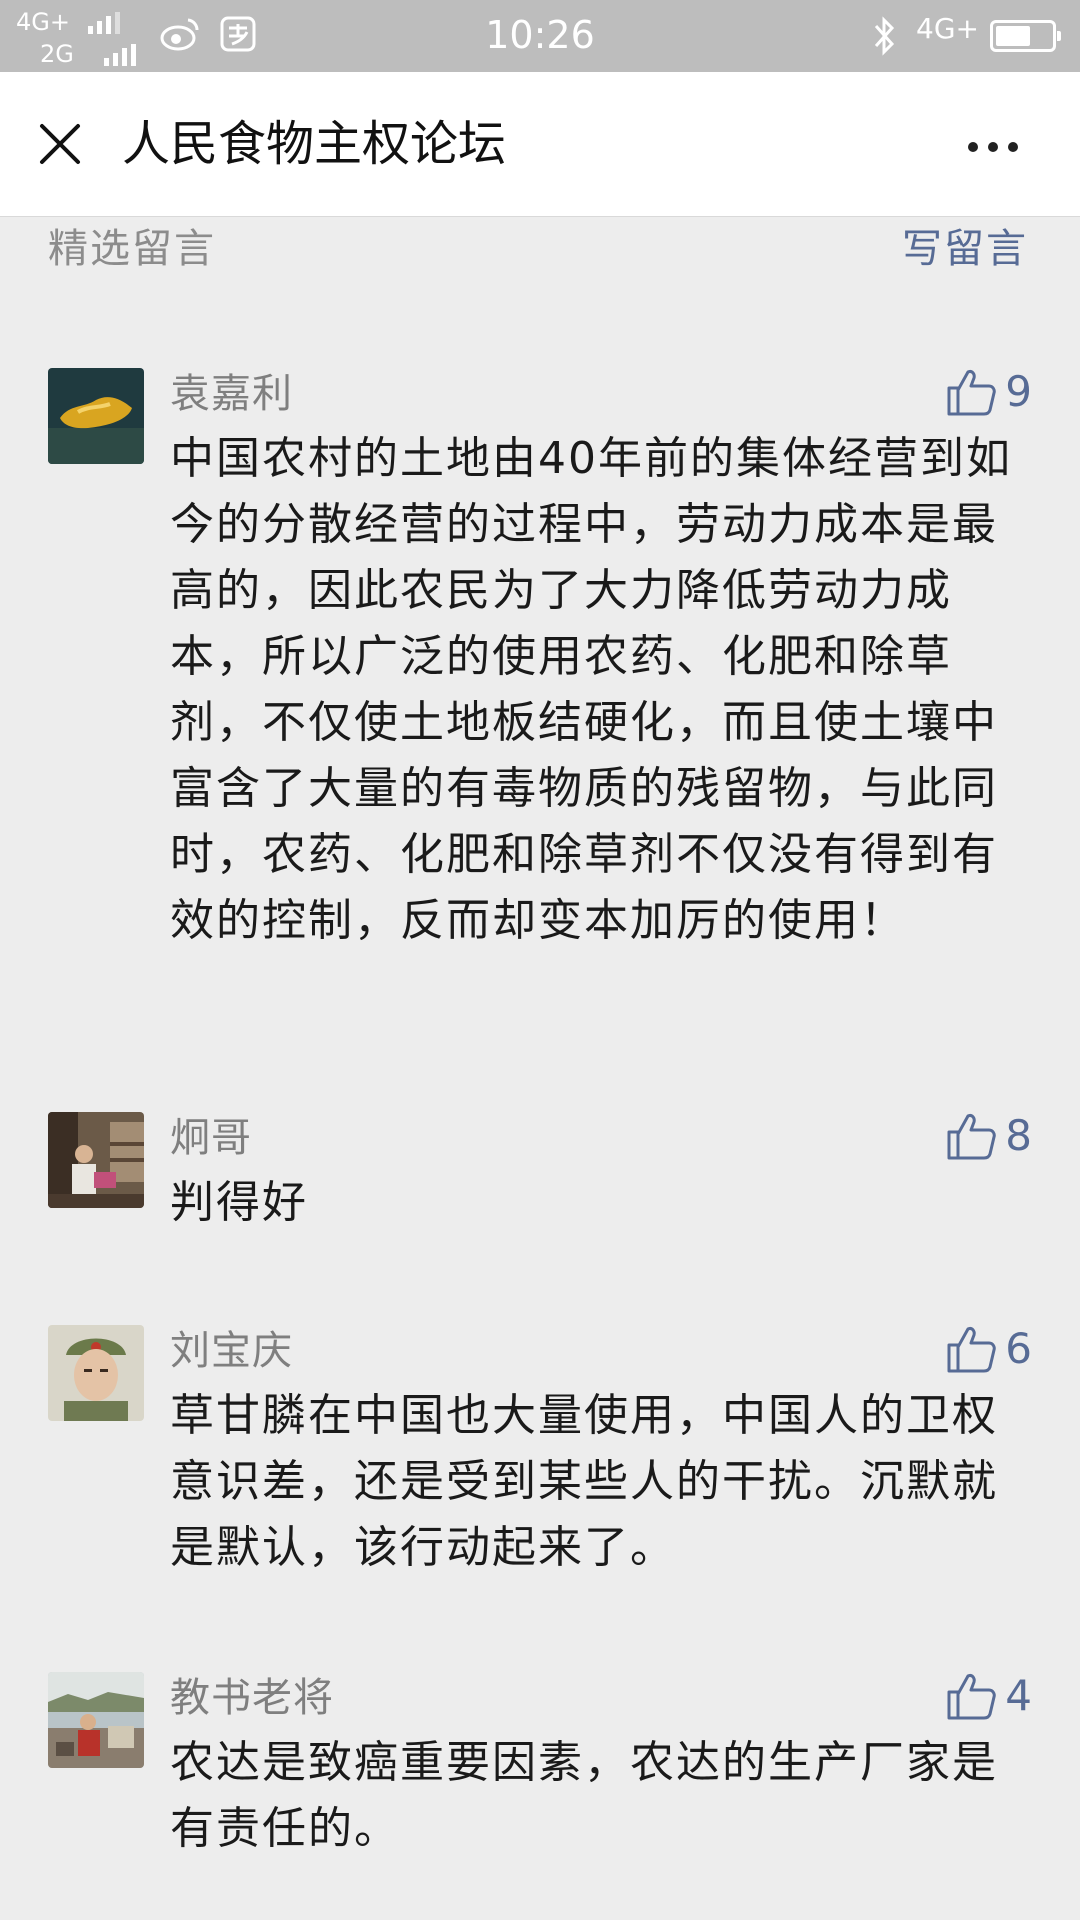  Describe the element at coordinates (314, 144) in the screenshot. I see `page-title: 人民食物主权论坛` at that location.